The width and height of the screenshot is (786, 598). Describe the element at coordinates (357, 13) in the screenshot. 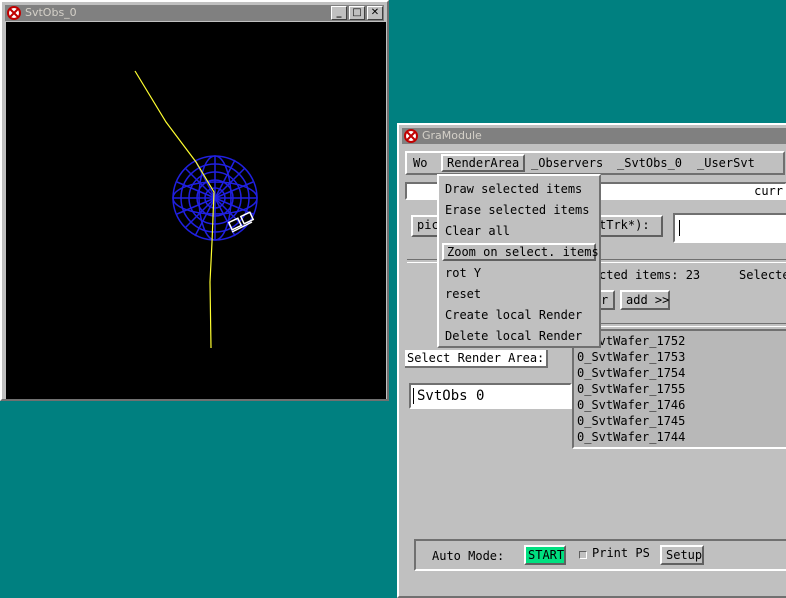

I see `maximize-button: □` at that location.